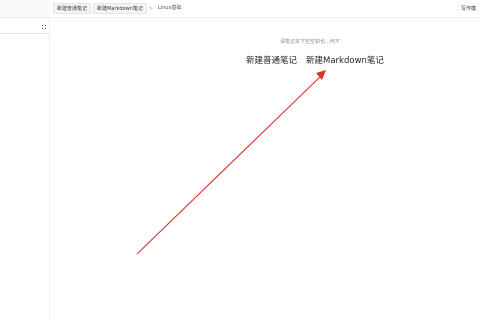 Image resolution: width=480 pixels, height=320 pixels. What do you see at coordinates (25, 160) in the screenshot?
I see `sidebar` at bounding box center [25, 160].